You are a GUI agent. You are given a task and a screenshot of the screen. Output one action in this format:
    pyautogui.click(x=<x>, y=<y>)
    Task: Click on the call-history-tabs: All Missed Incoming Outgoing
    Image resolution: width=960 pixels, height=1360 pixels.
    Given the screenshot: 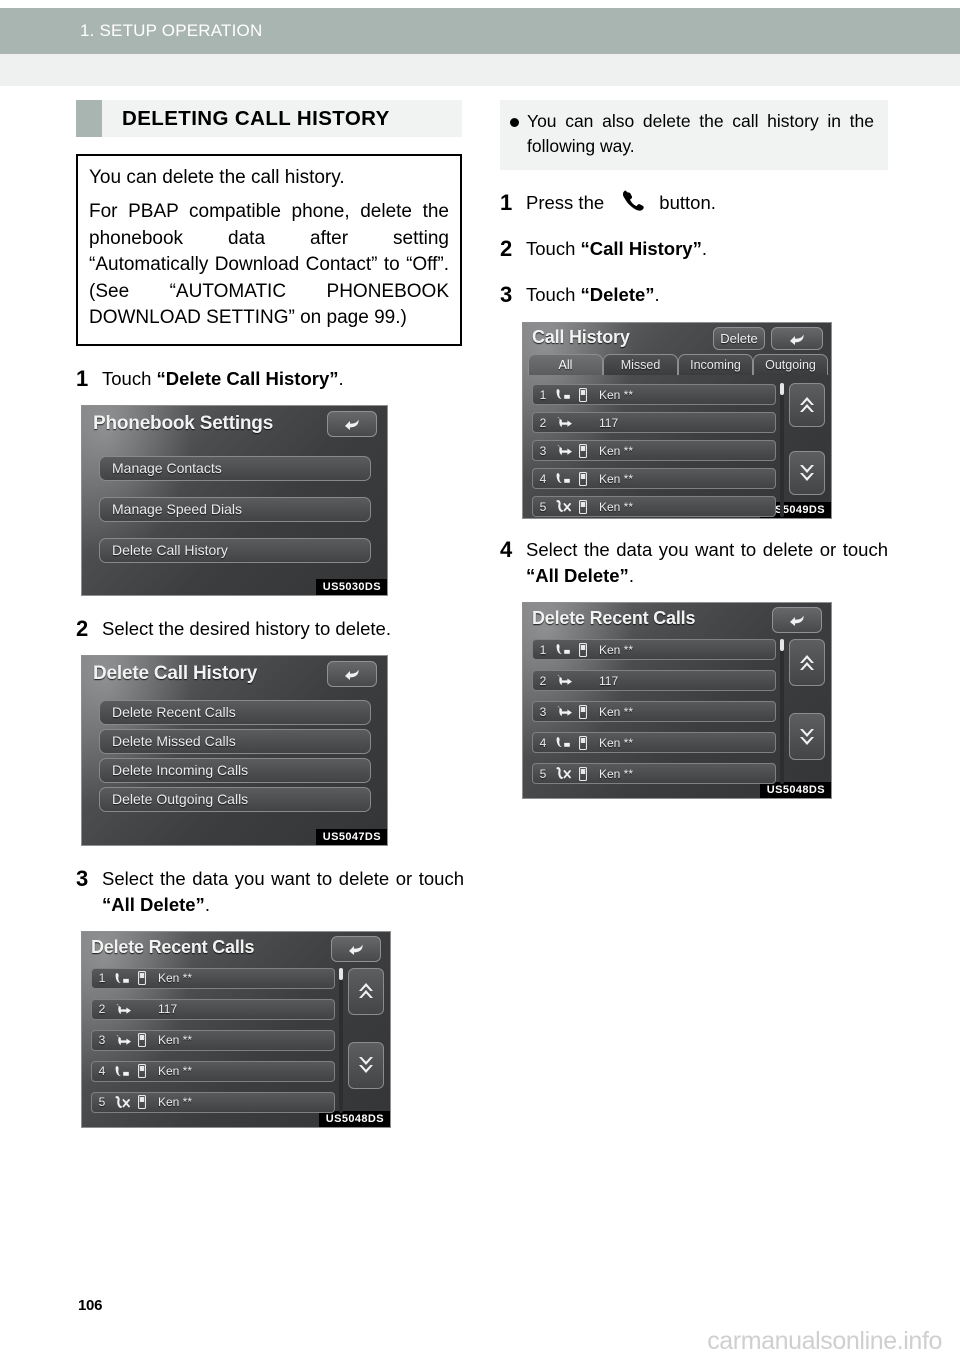 What is the action you would take?
    pyautogui.click(x=678, y=364)
    